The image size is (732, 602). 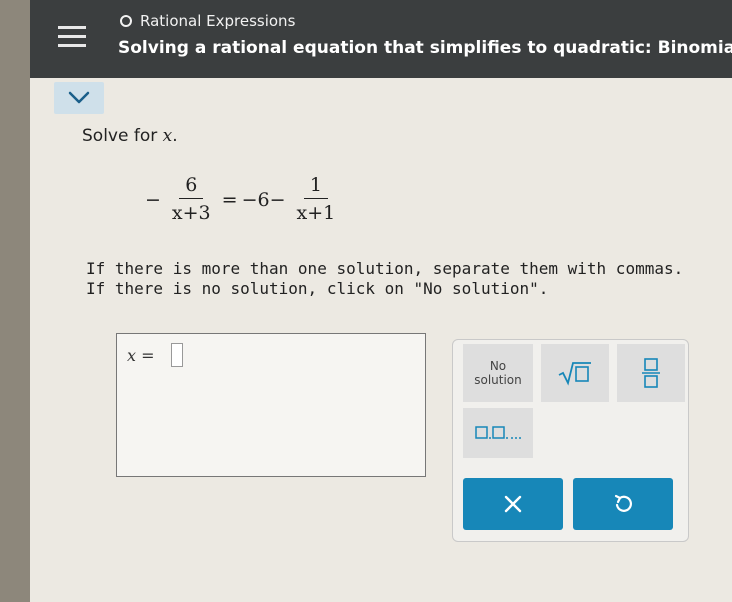 What do you see at coordinates (271, 405) in the screenshot?
I see `answer-area: x =` at bounding box center [271, 405].